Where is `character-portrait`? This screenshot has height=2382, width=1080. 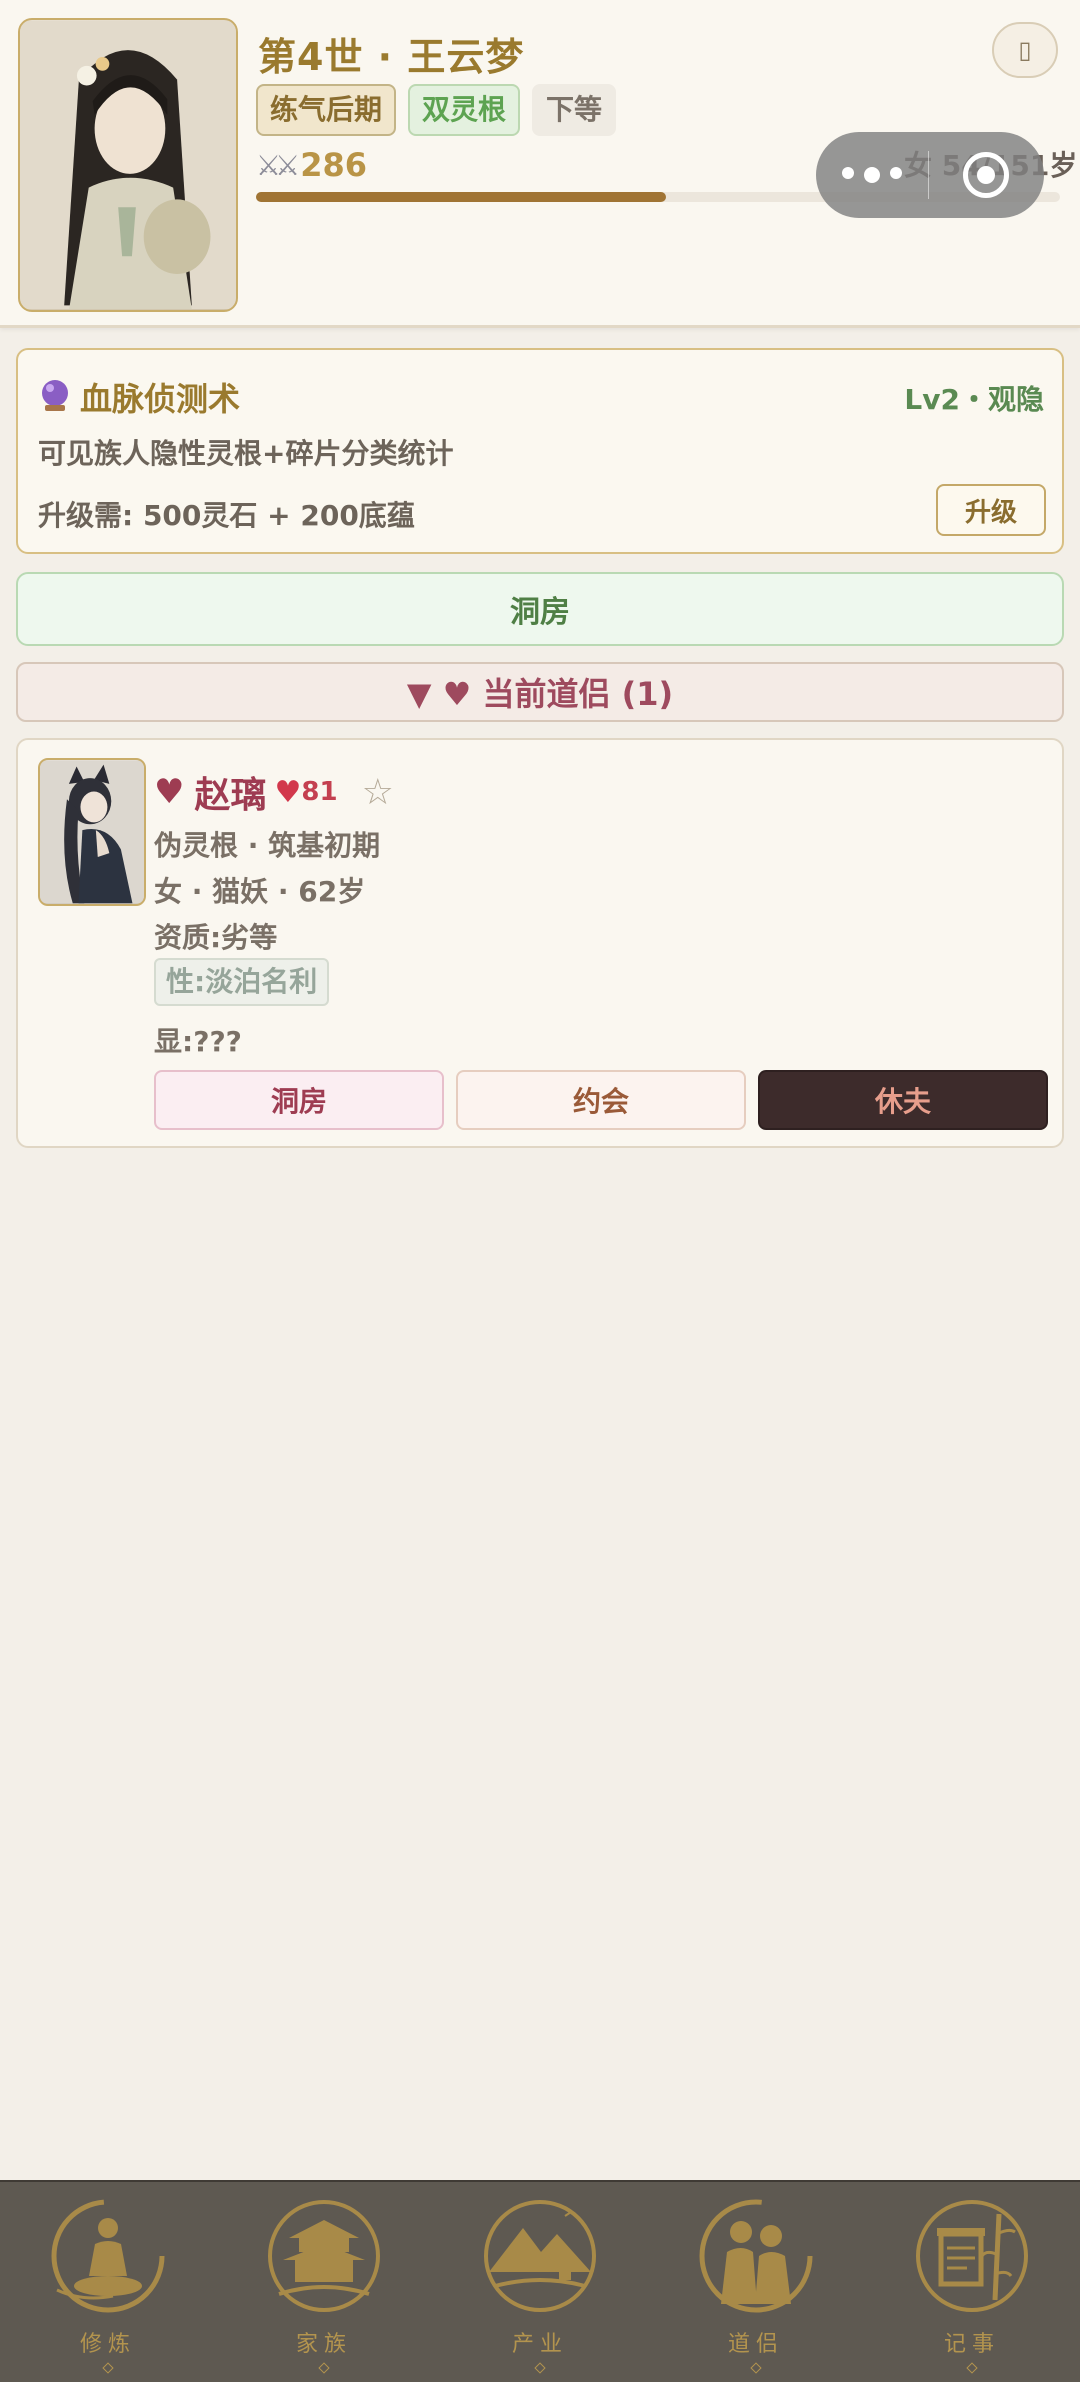 character-portrait is located at coordinates (128, 165).